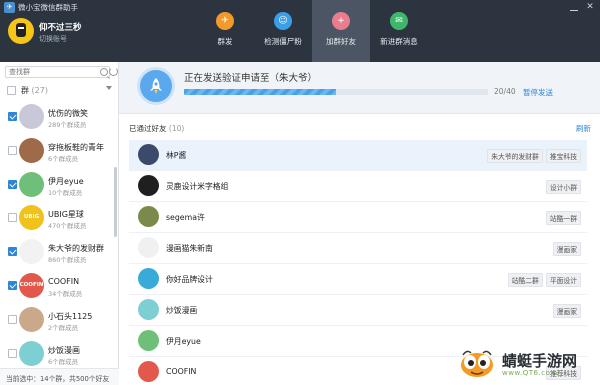 This screenshot has width=600, height=385. Describe the element at coordinates (530, 373) in the screenshot. I see `watermark-url: www.QT6.com` at that location.